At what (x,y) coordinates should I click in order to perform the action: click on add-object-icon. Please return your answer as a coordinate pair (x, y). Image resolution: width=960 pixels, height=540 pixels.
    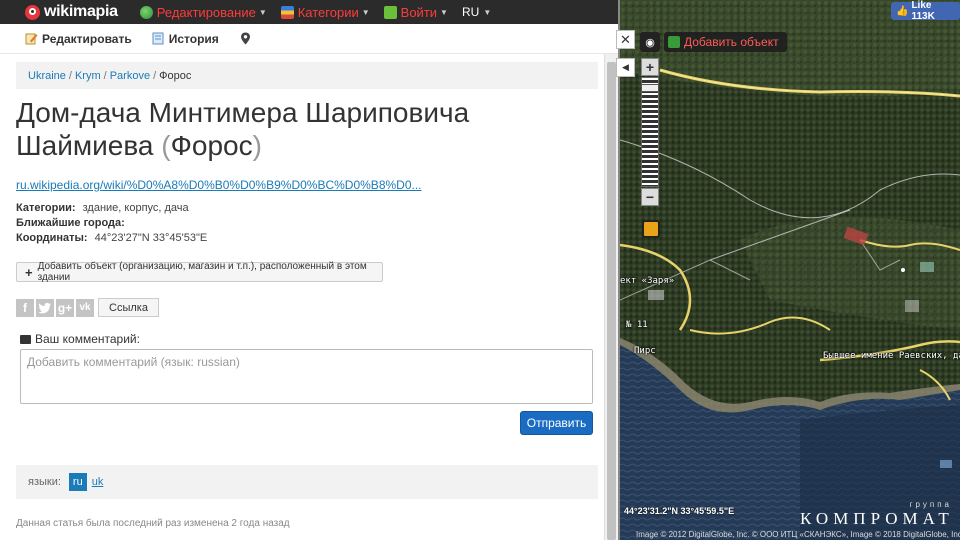
    Looking at the image, I should click on (674, 42).